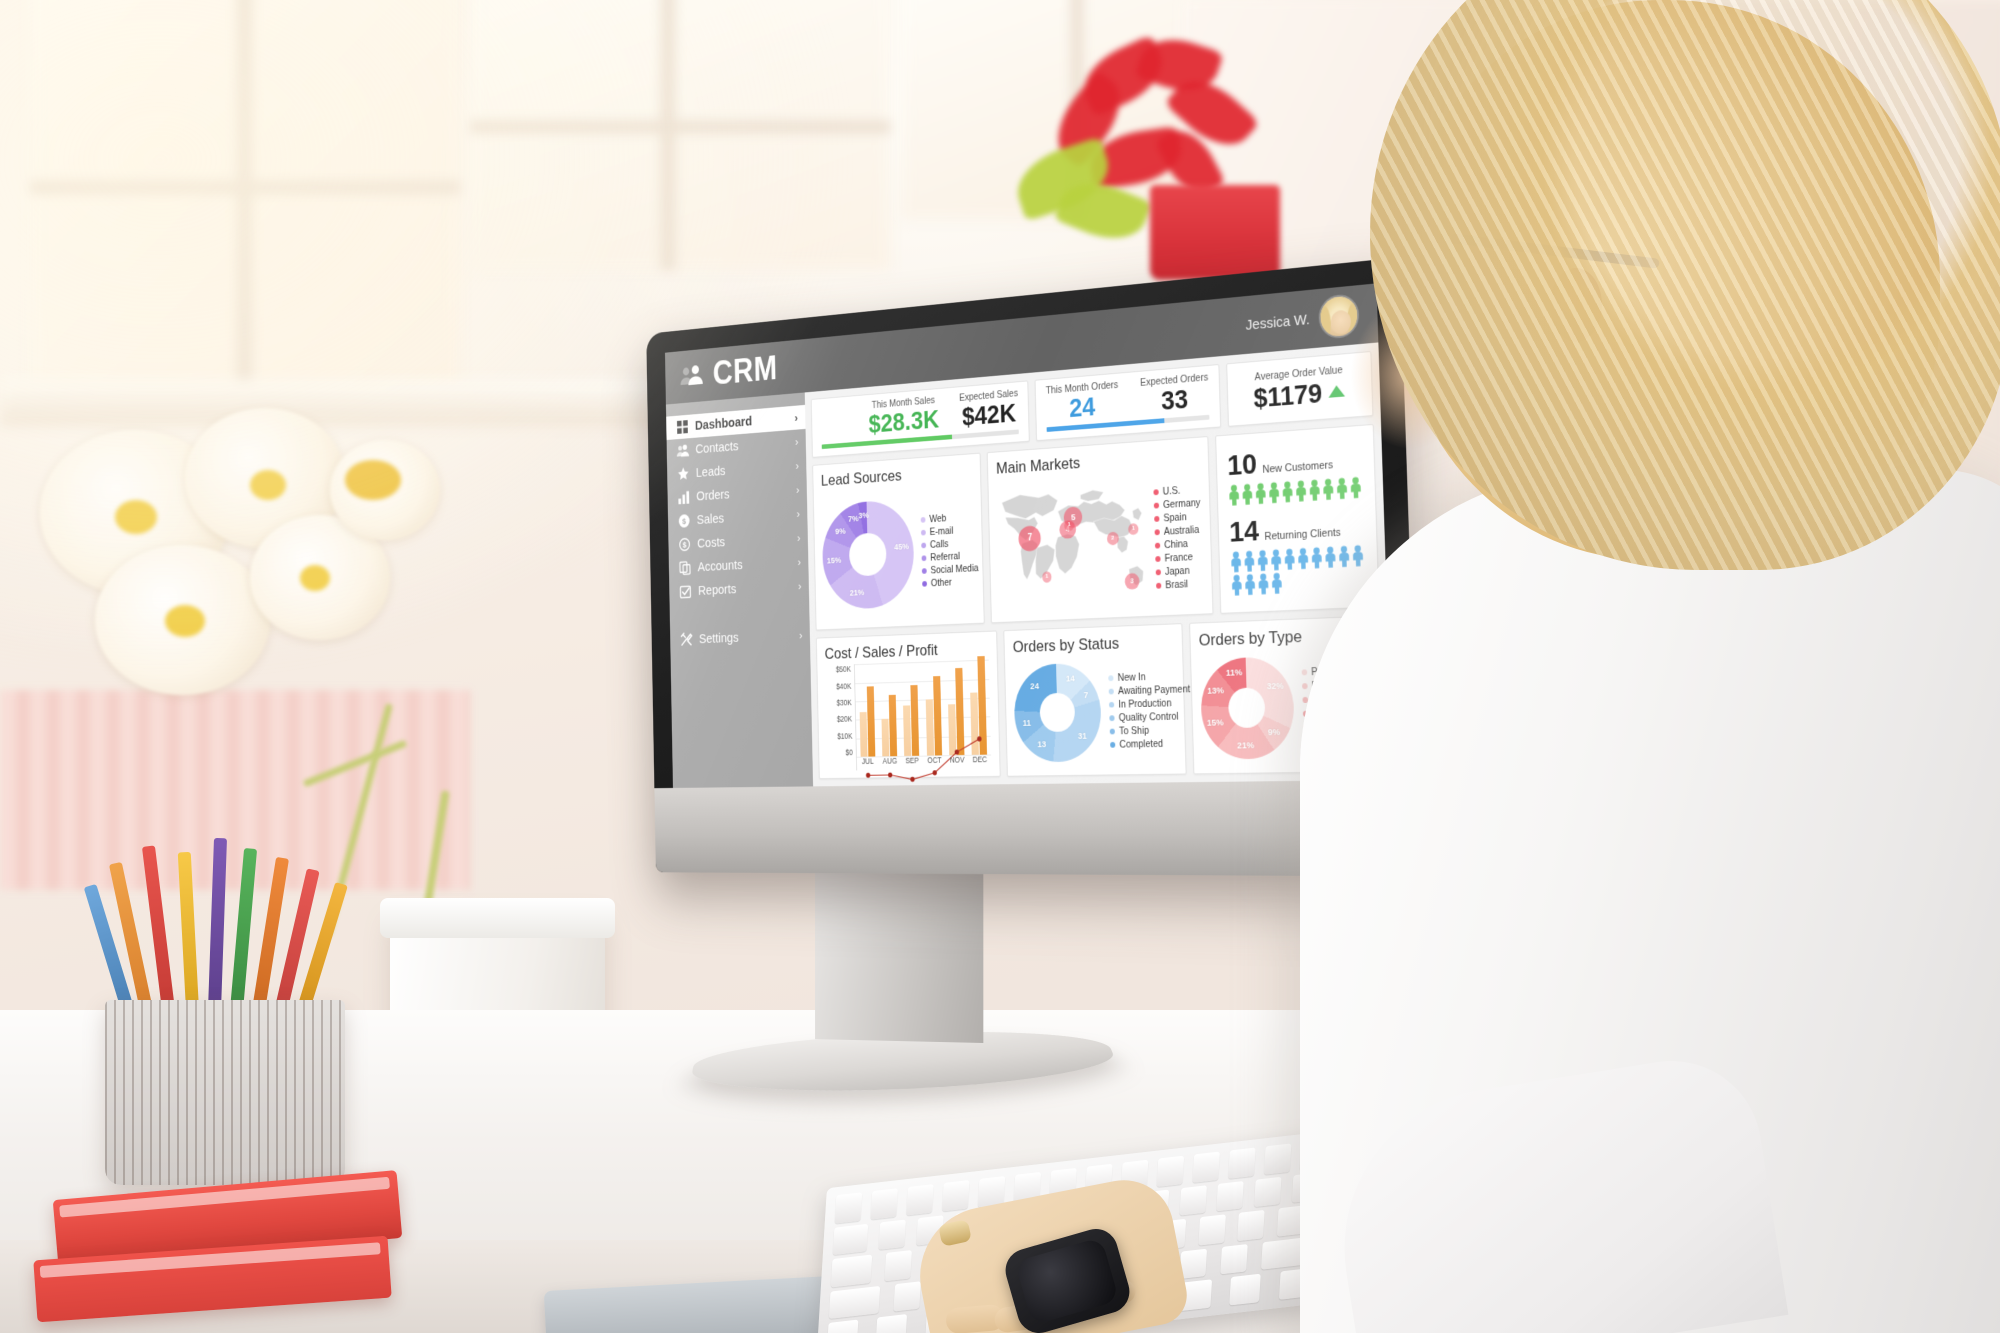 The height and width of the screenshot is (1333, 2000). What do you see at coordinates (950, 569) in the screenshot?
I see `legend-item: Social Media` at bounding box center [950, 569].